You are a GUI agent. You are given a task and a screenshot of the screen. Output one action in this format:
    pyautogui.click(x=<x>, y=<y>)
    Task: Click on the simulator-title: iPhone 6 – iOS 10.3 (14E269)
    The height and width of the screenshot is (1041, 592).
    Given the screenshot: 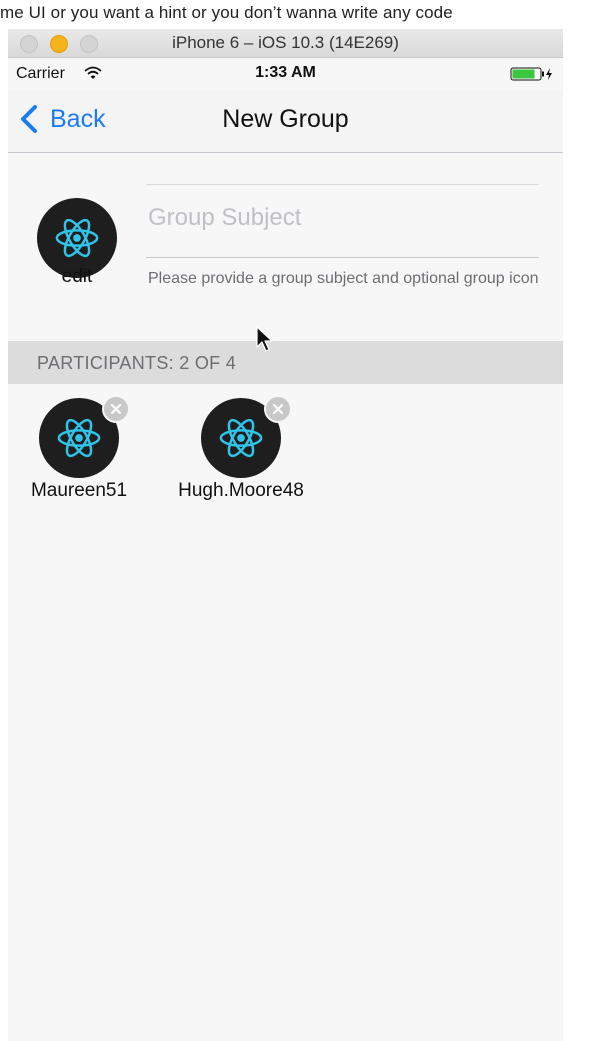 What is the action you would take?
    pyautogui.click(x=285, y=42)
    